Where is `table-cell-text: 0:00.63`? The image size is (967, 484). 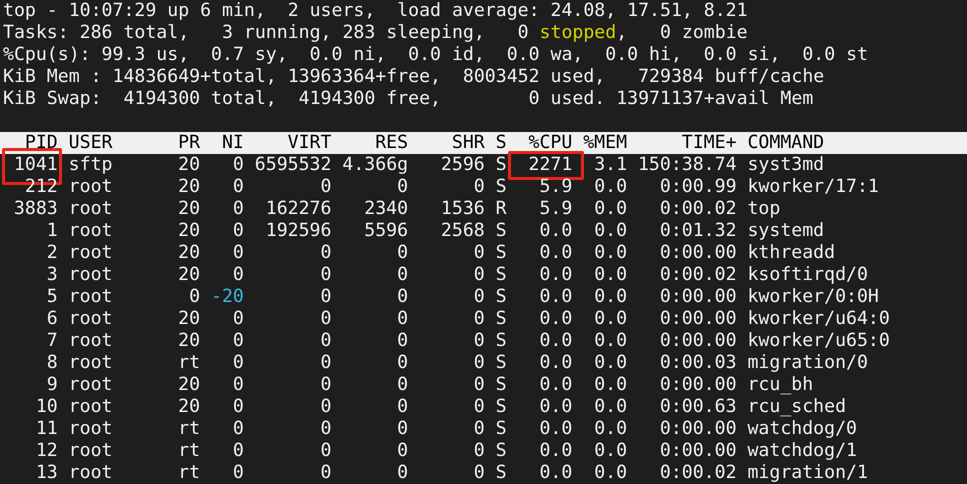 table-cell-text: 0:00.63 is located at coordinates (697, 407).